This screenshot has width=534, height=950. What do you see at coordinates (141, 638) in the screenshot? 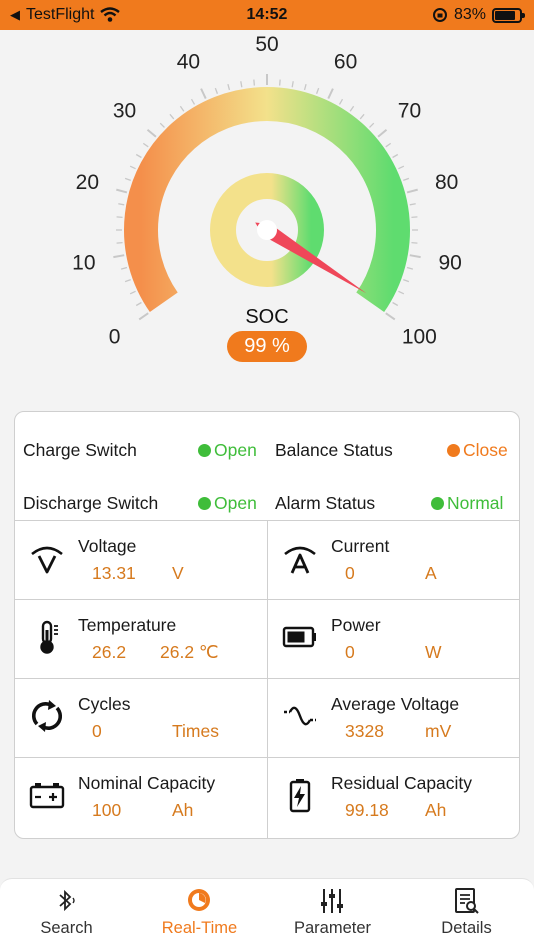
I see `metric-temperature: Temperature 26.2 26.2 ℃` at bounding box center [141, 638].